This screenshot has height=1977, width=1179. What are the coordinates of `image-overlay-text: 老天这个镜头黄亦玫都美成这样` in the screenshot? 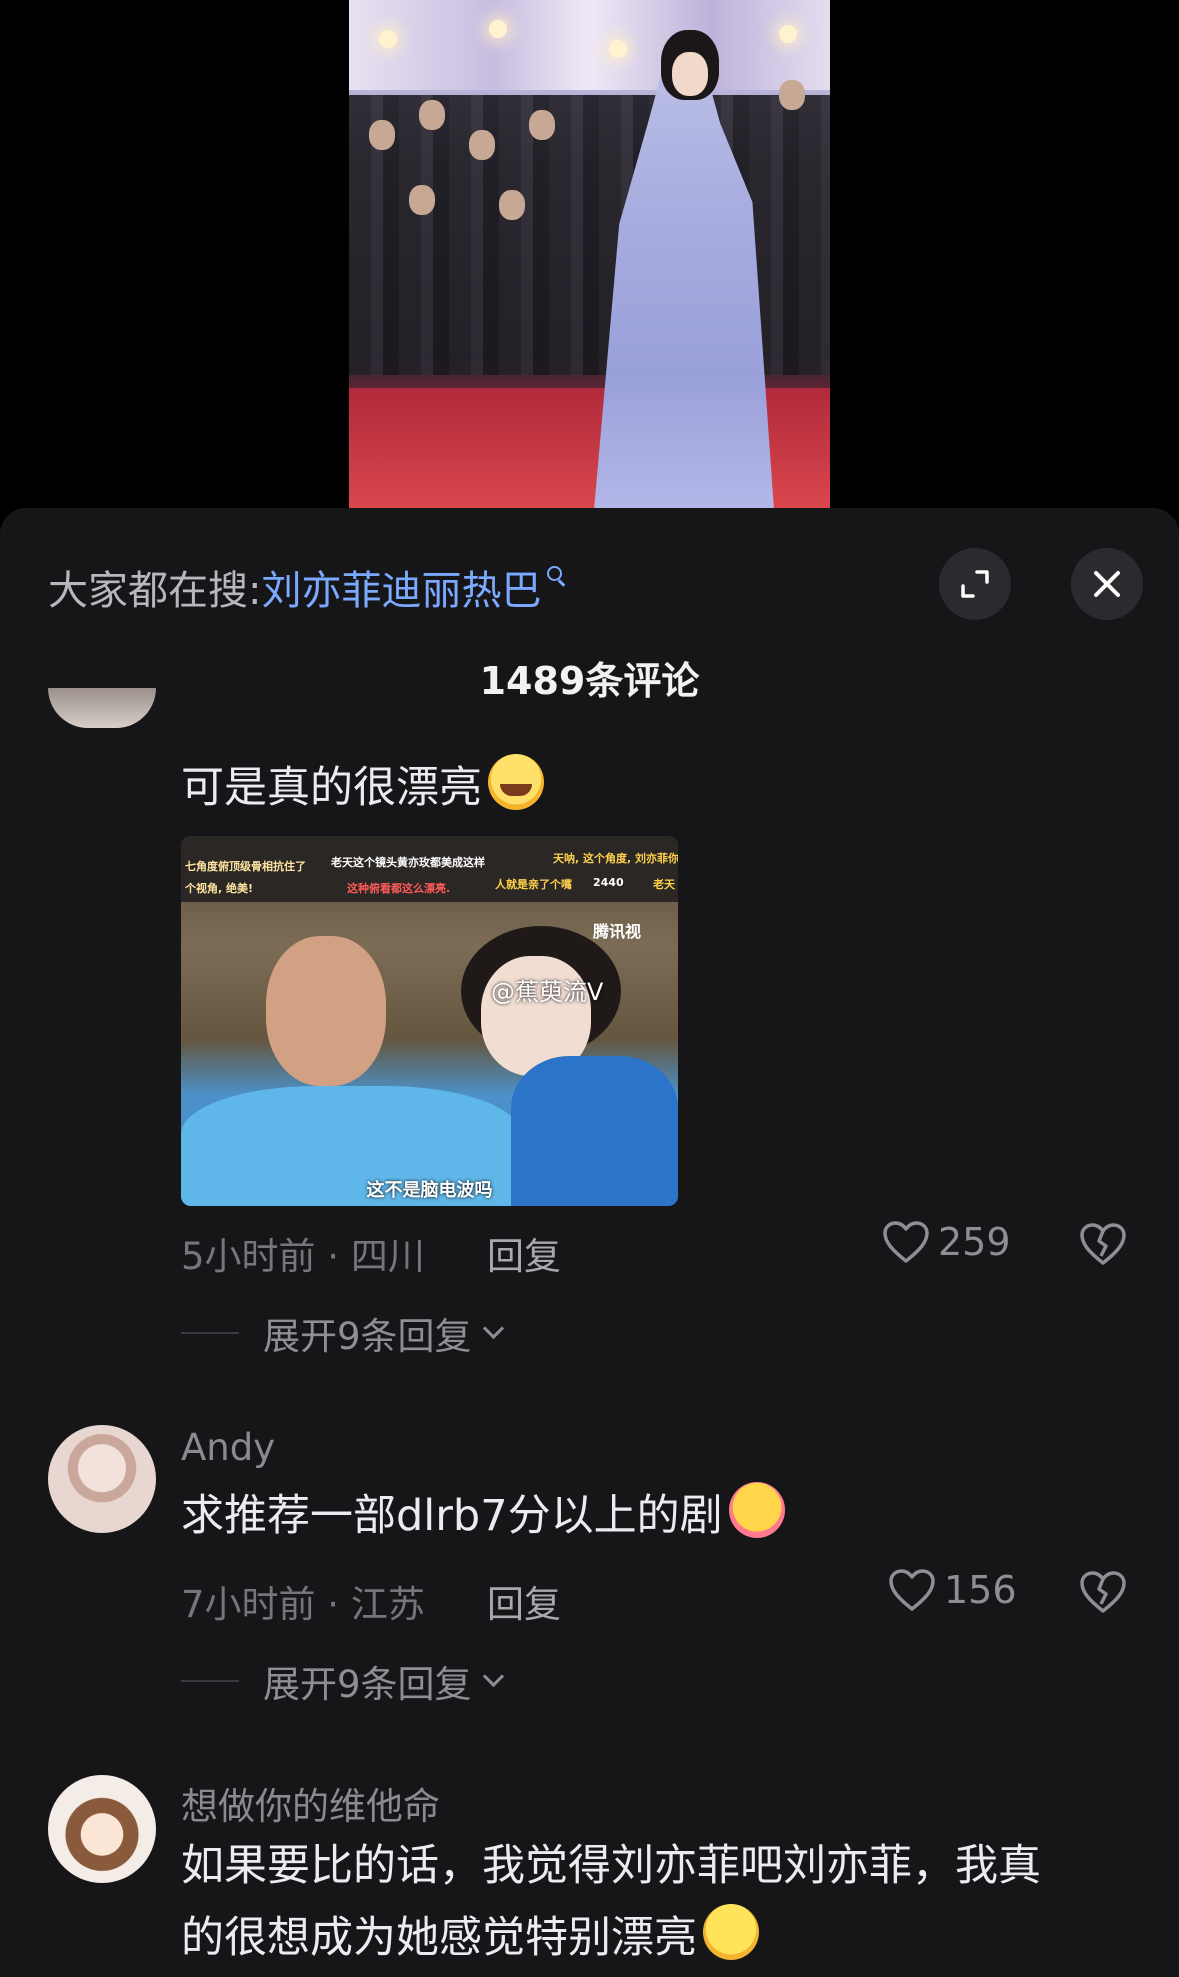 It's located at (408, 862).